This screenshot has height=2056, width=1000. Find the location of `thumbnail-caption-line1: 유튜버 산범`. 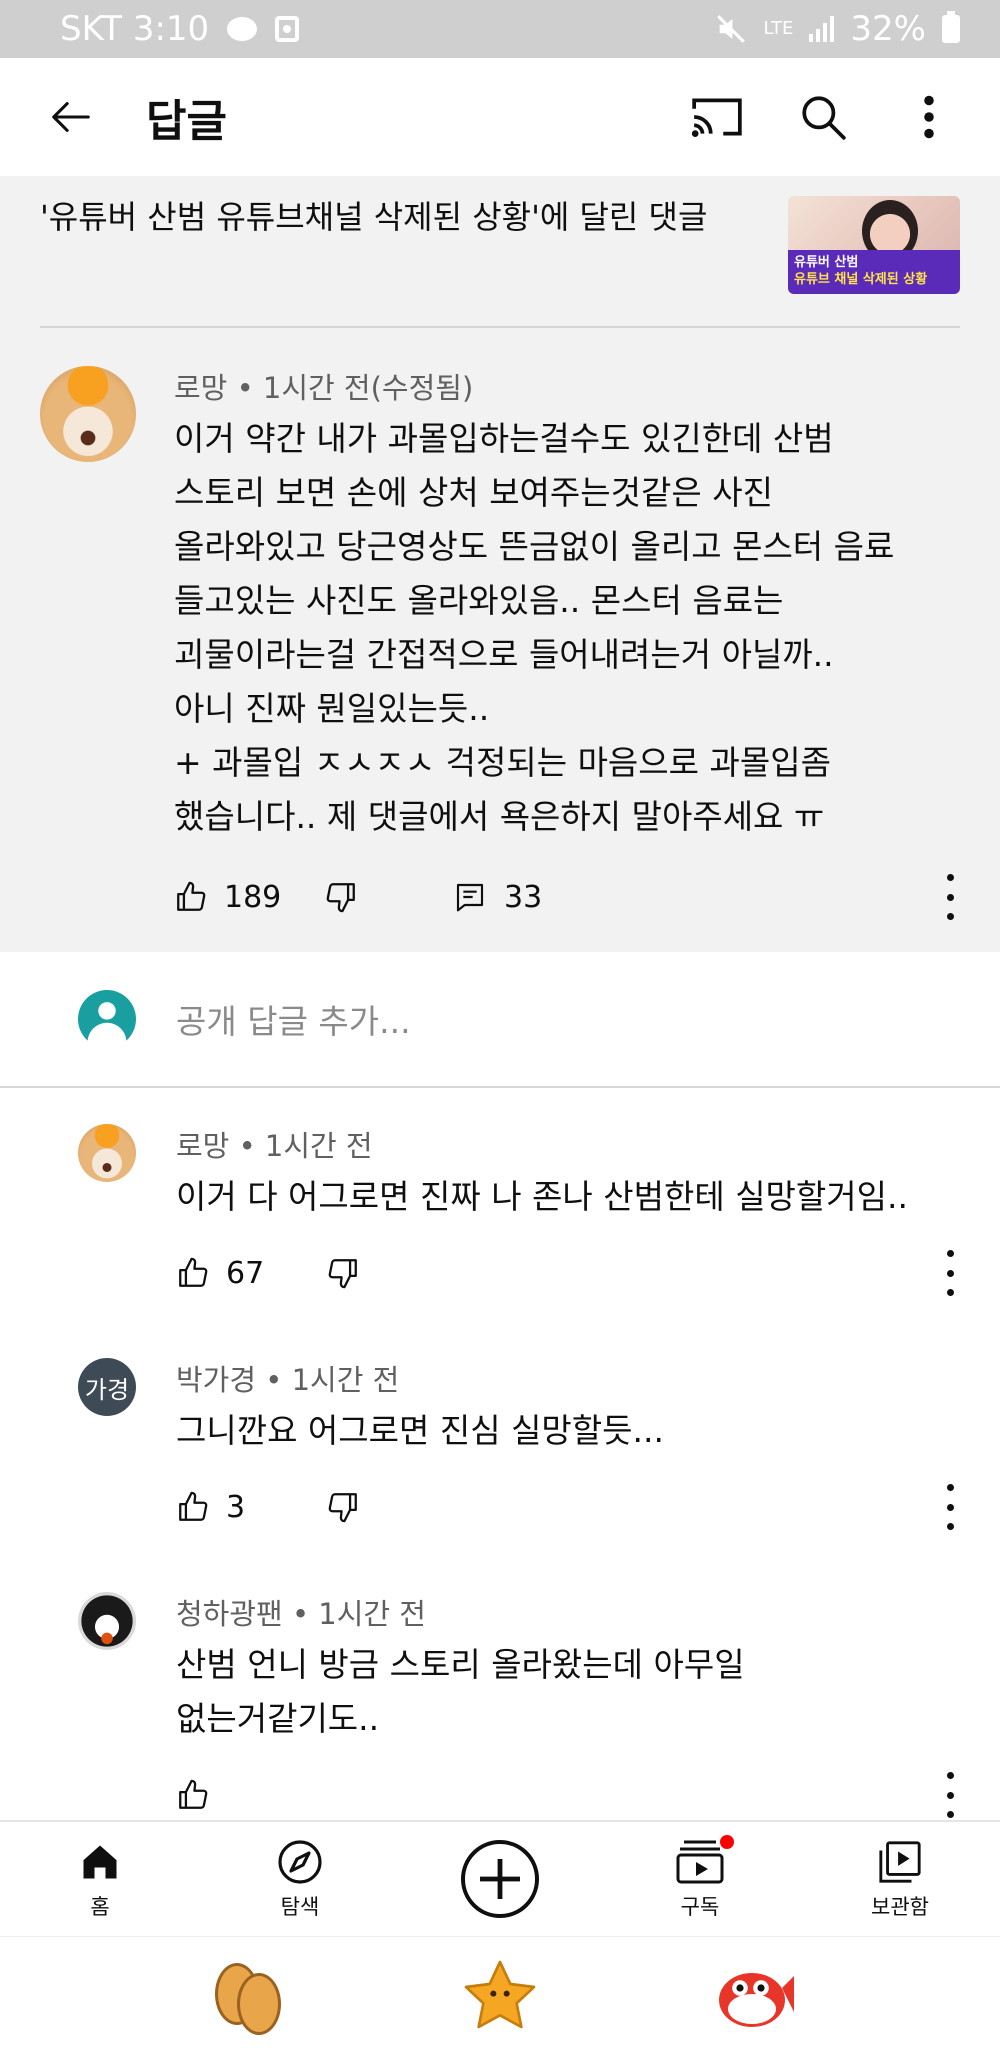

thumbnail-caption-line1: 유튜버 산범 is located at coordinates (826, 262).